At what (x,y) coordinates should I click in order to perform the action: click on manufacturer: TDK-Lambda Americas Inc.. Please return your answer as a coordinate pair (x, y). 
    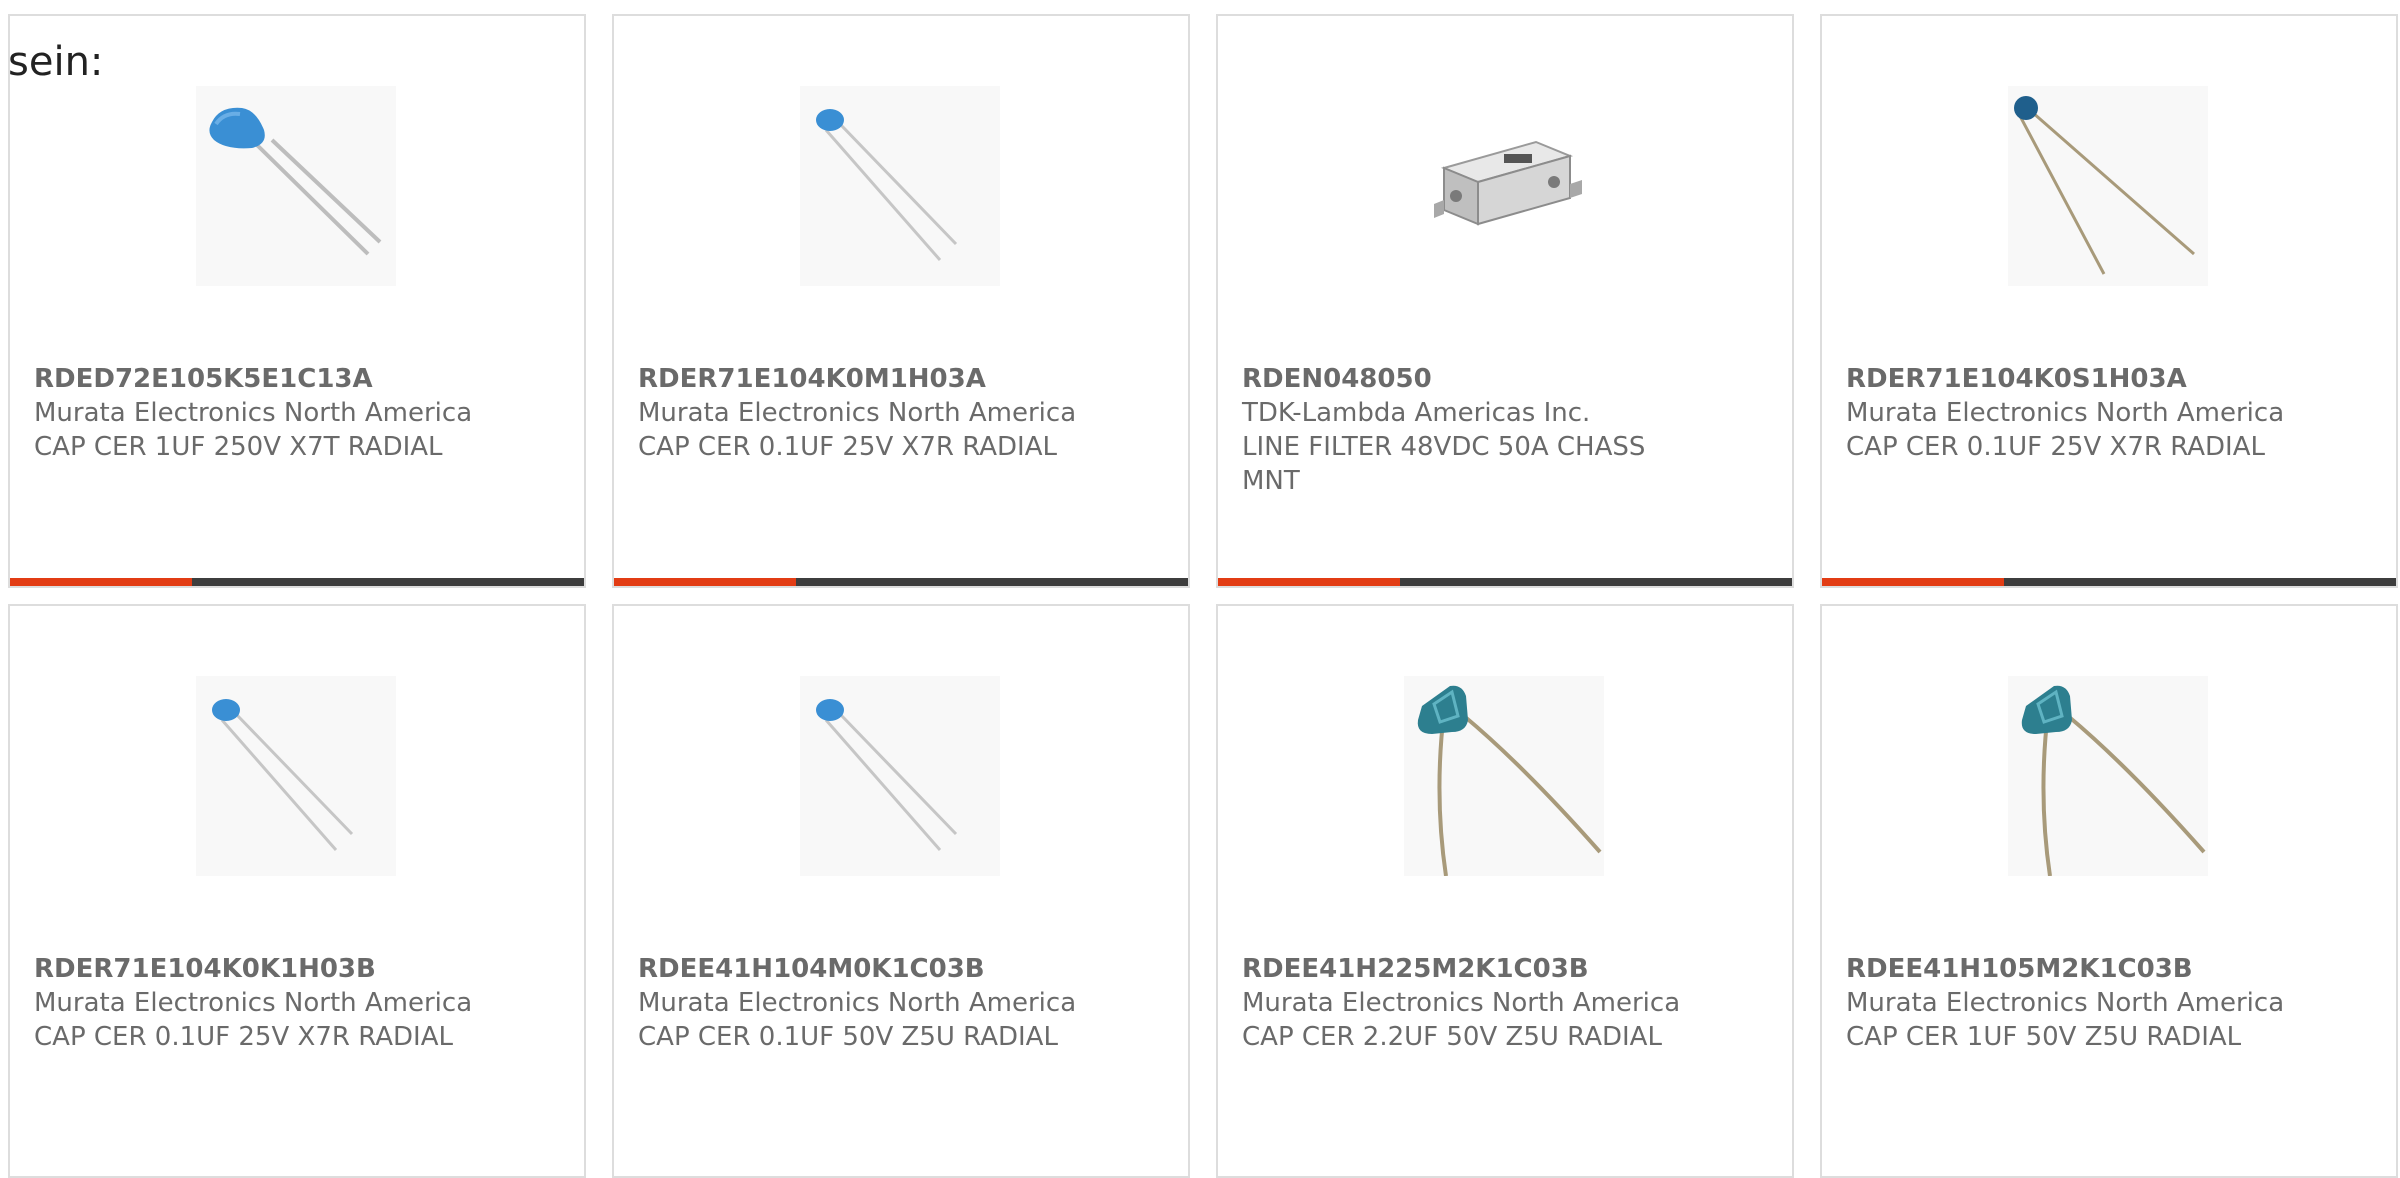
    Looking at the image, I should click on (1416, 413).